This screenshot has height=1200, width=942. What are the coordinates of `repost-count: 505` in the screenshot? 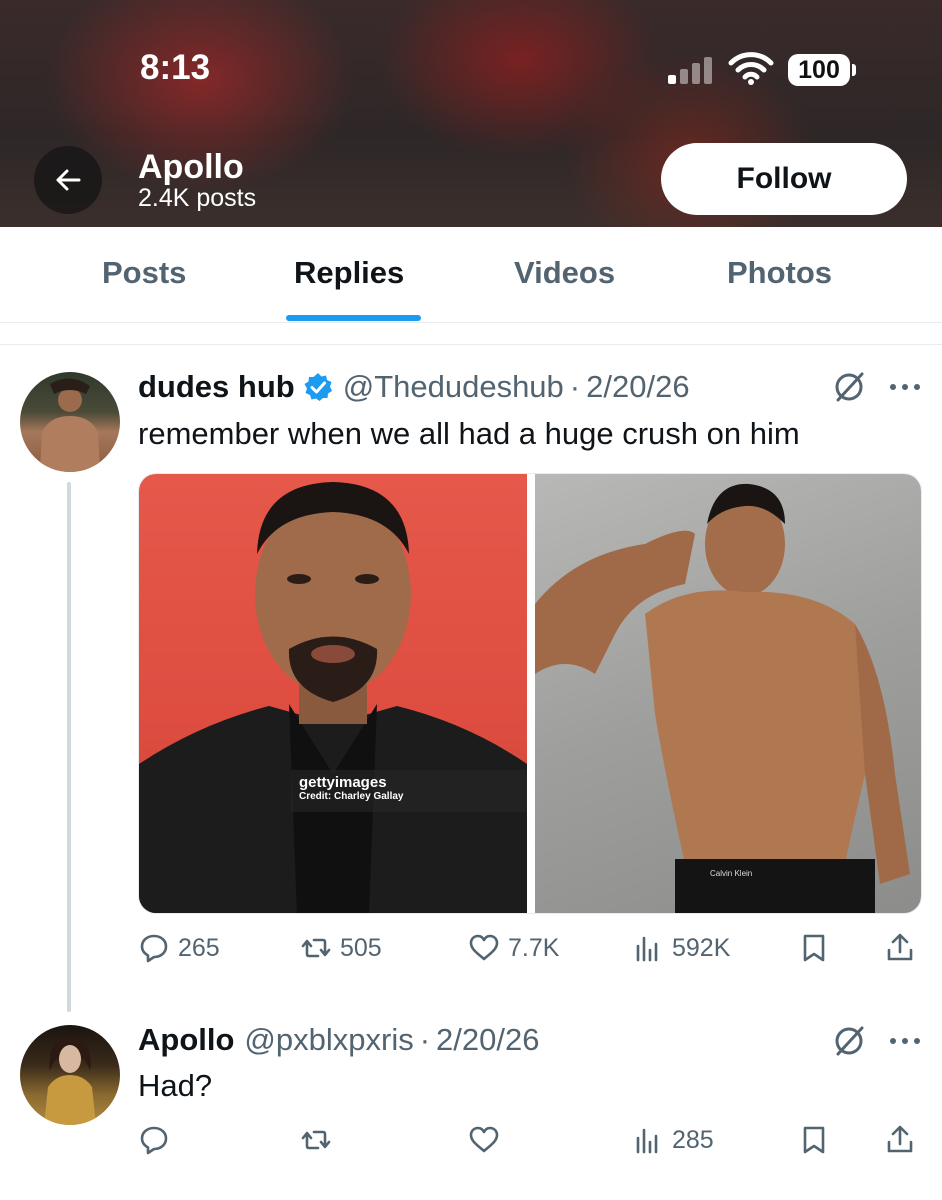 It's located at (361, 947).